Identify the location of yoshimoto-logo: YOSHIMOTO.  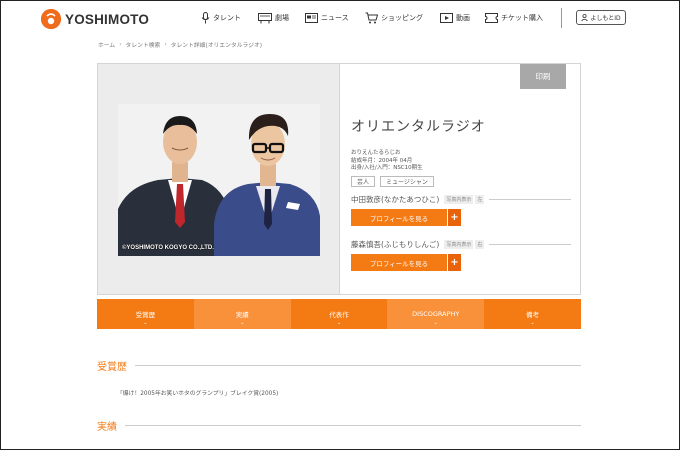
(95, 19).